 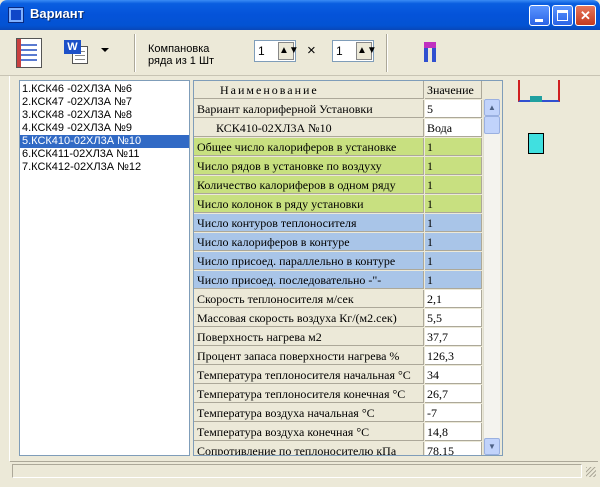 What do you see at coordinates (276, 51) in the screenshot?
I see `rows-spinner: 1 ▲▼` at bounding box center [276, 51].